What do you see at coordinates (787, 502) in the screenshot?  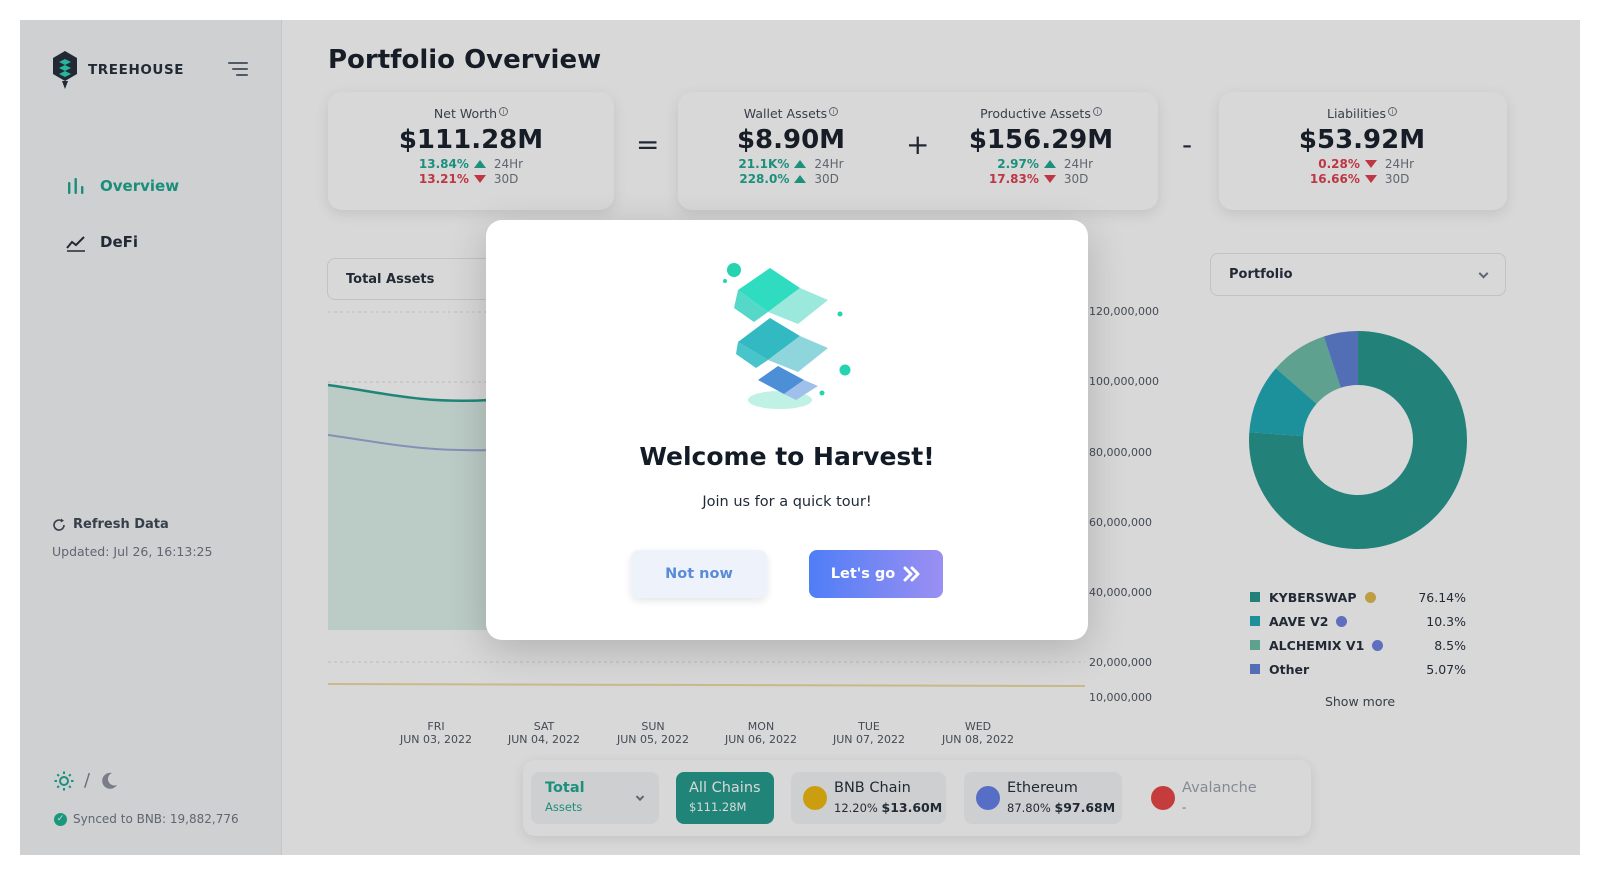 I see `modal-subtitle: Join us for a quick tour!` at bounding box center [787, 502].